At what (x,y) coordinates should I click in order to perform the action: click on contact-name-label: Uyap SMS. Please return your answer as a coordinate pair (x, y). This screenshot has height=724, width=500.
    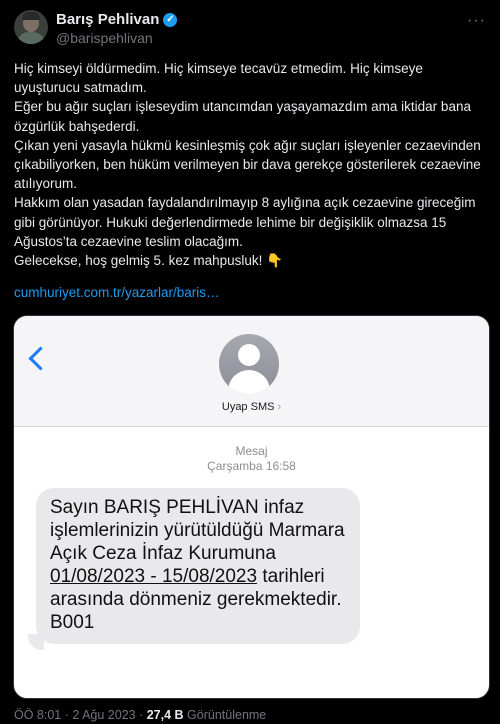
    Looking at the image, I should click on (248, 407).